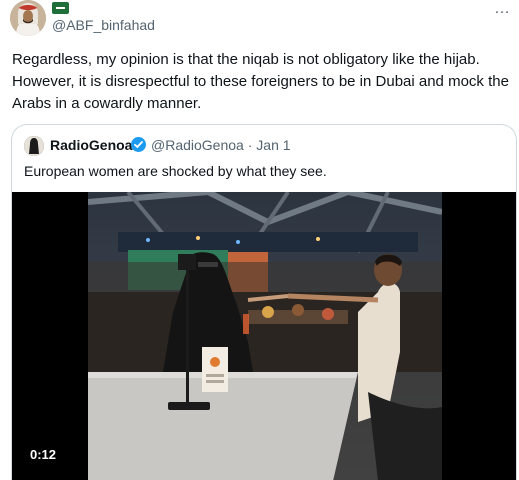 This screenshot has width=519, height=480. What do you see at coordinates (103, 25) in the screenshot?
I see `author-handle: @ABF_binfahad` at bounding box center [103, 25].